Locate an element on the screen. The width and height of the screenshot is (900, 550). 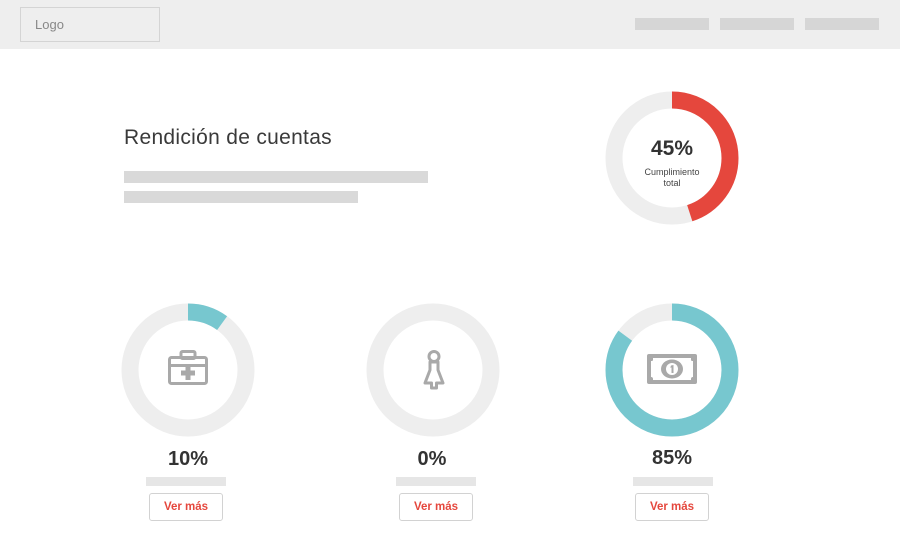
money-donut-chart is located at coordinates (672, 370).